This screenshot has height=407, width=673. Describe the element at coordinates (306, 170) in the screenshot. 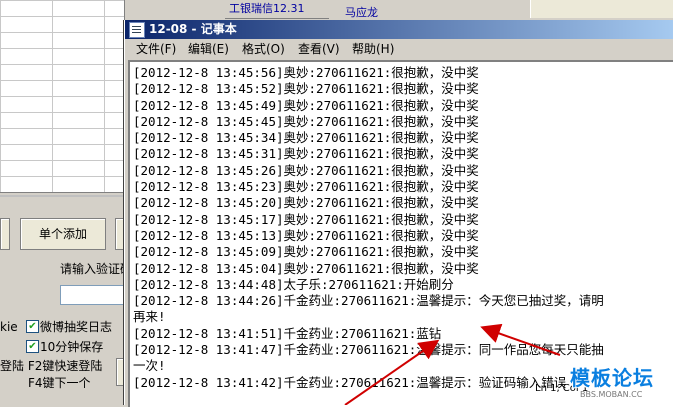

I see `log-line: [2012-12-8 13:45:26]奥妙:270611621:很抱歉，没中奖` at that location.